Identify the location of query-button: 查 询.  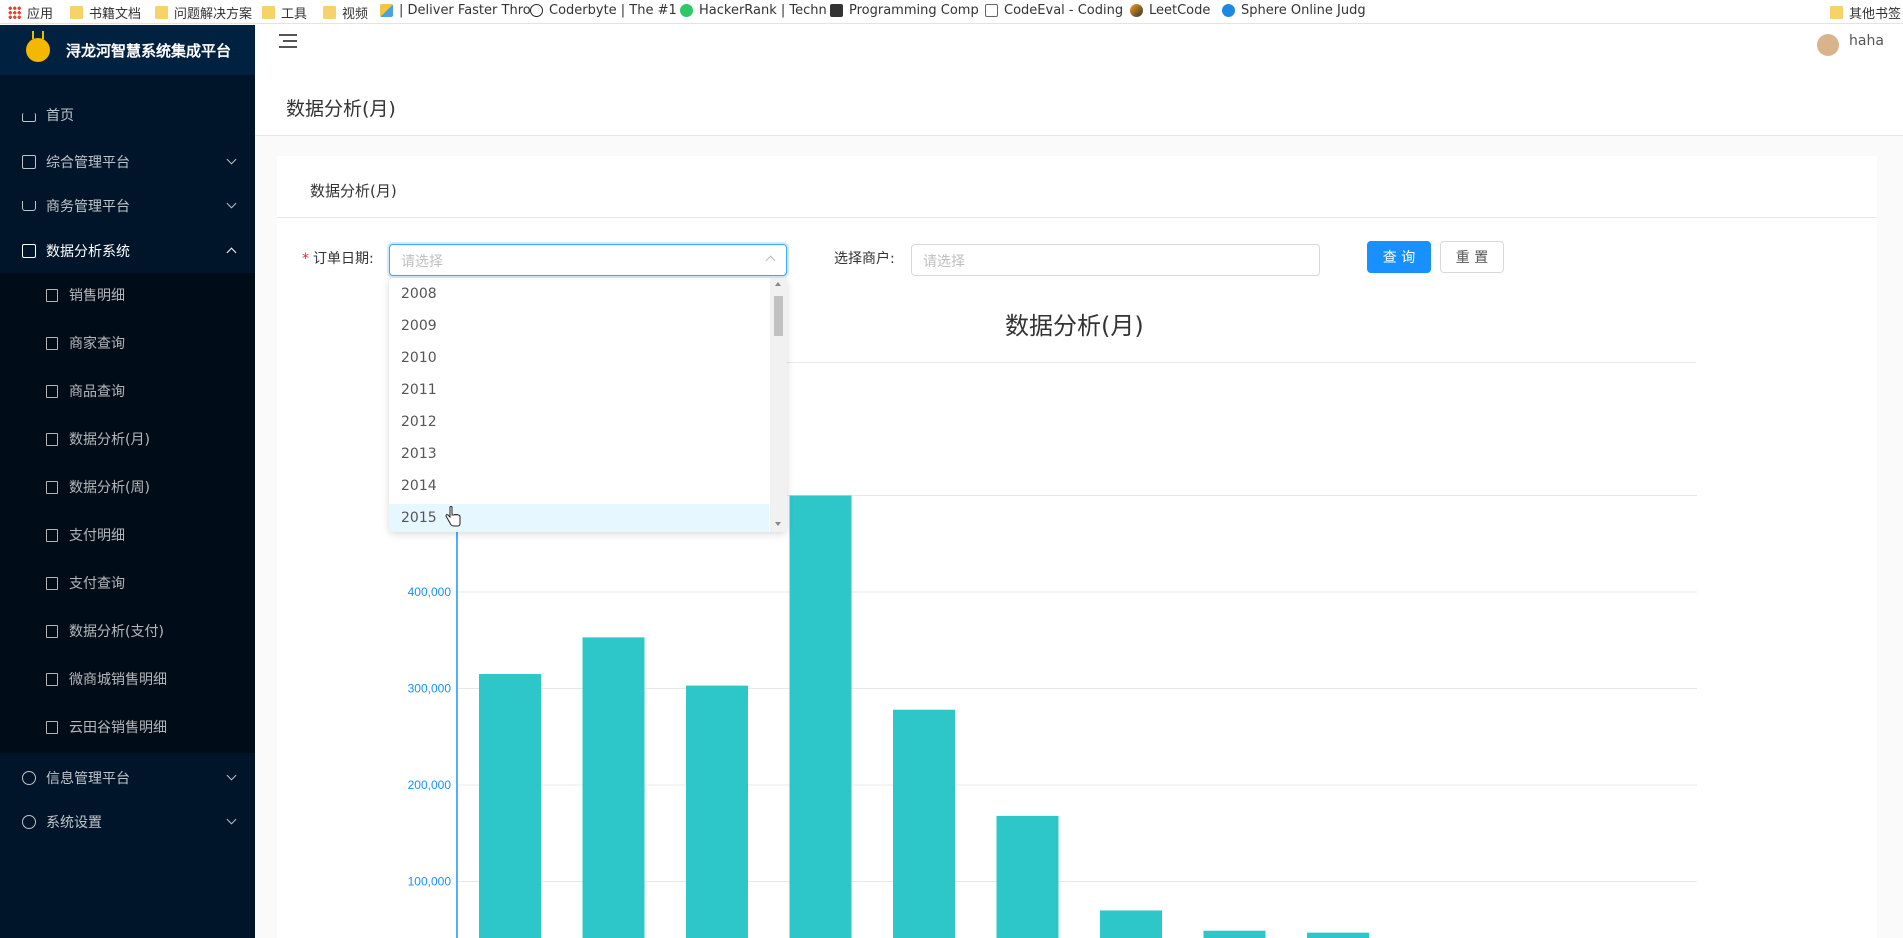
(1399, 257).